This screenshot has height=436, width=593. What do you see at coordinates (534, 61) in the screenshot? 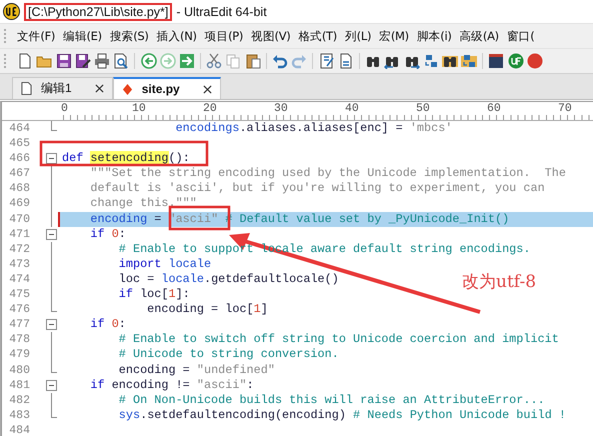
I see `circle-icon` at bounding box center [534, 61].